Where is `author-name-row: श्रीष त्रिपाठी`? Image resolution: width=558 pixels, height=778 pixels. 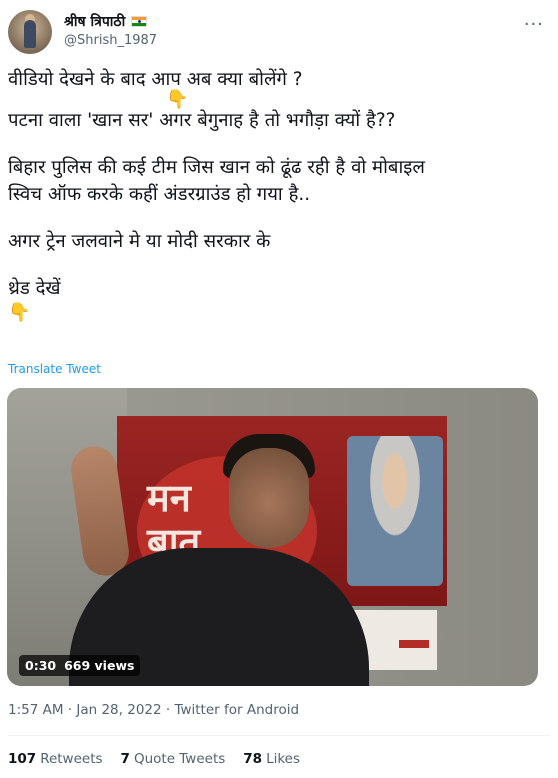 author-name-row: श्रीष त्रिपाठी is located at coordinates (106, 21).